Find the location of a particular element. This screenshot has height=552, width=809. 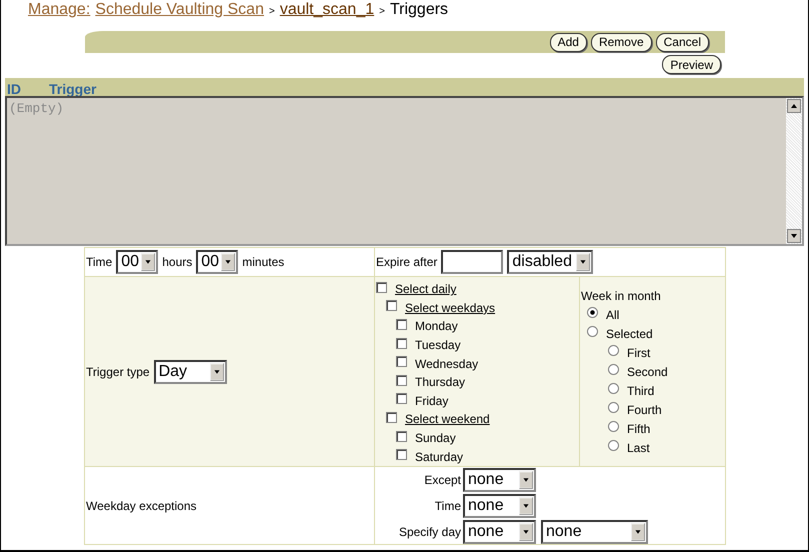

select-link: Select weekdays is located at coordinates (450, 307).